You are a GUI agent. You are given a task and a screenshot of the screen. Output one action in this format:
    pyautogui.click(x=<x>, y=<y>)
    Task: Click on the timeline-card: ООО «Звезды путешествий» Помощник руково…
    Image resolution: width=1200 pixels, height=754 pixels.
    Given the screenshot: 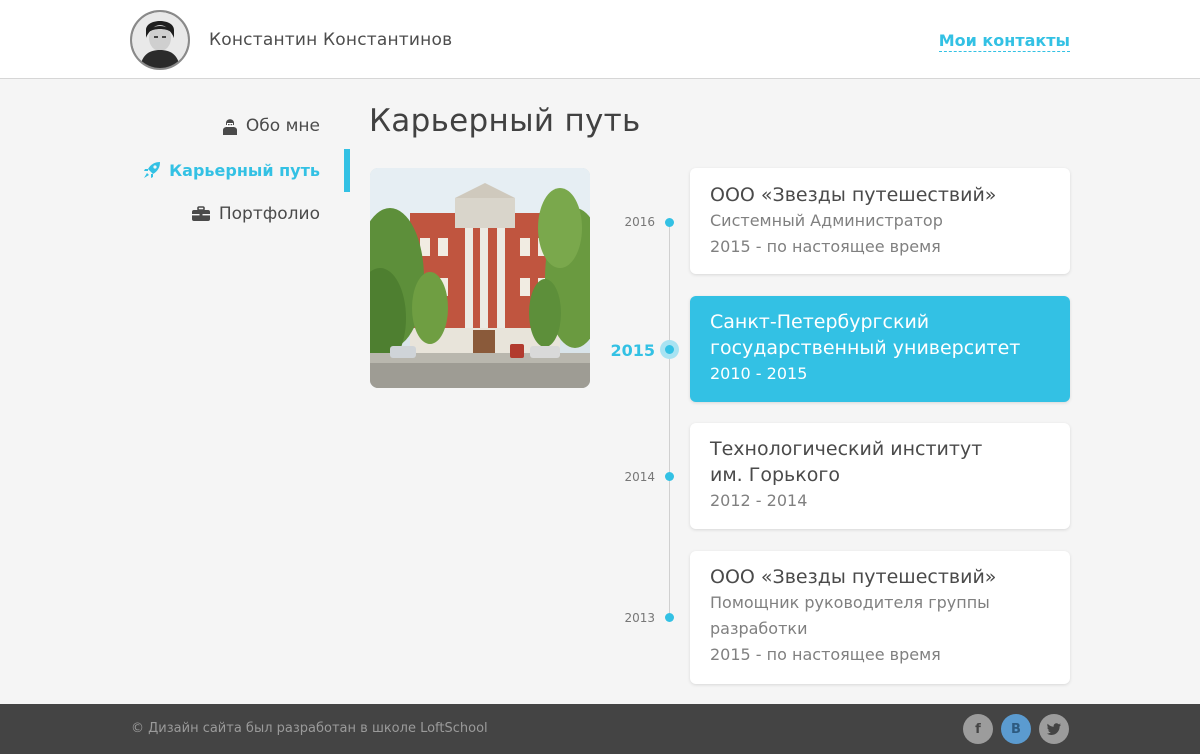 What is the action you would take?
    pyautogui.click(x=880, y=617)
    